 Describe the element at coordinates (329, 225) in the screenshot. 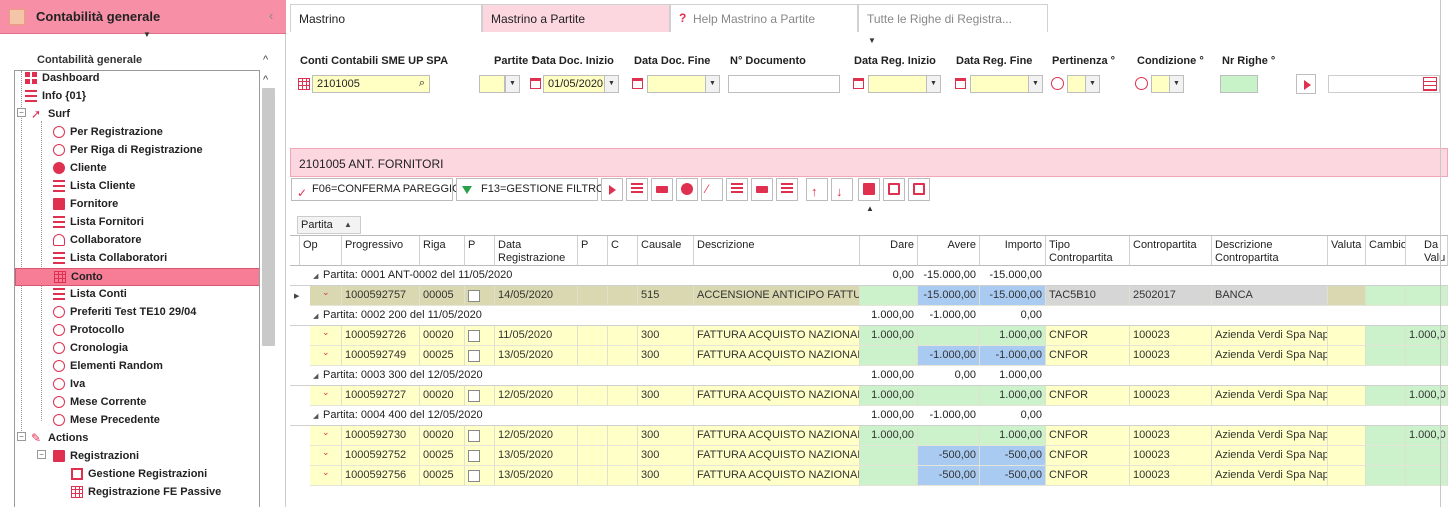

I see `groupby-chip: Partita ▲` at that location.